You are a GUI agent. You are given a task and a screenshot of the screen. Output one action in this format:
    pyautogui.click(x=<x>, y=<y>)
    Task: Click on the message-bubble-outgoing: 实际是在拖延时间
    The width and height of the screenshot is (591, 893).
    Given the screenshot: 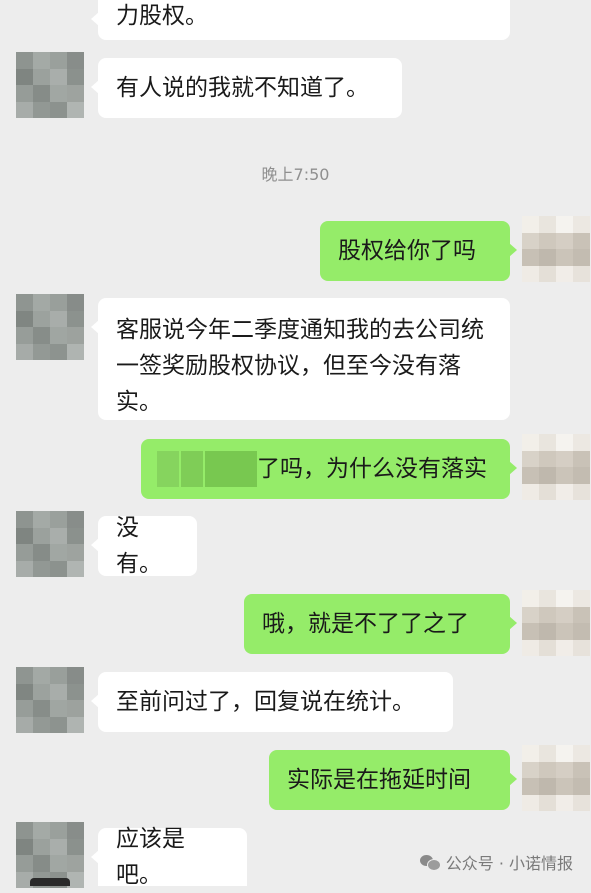 What is the action you would take?
    pyautogui.click(x=393, y=780)
    